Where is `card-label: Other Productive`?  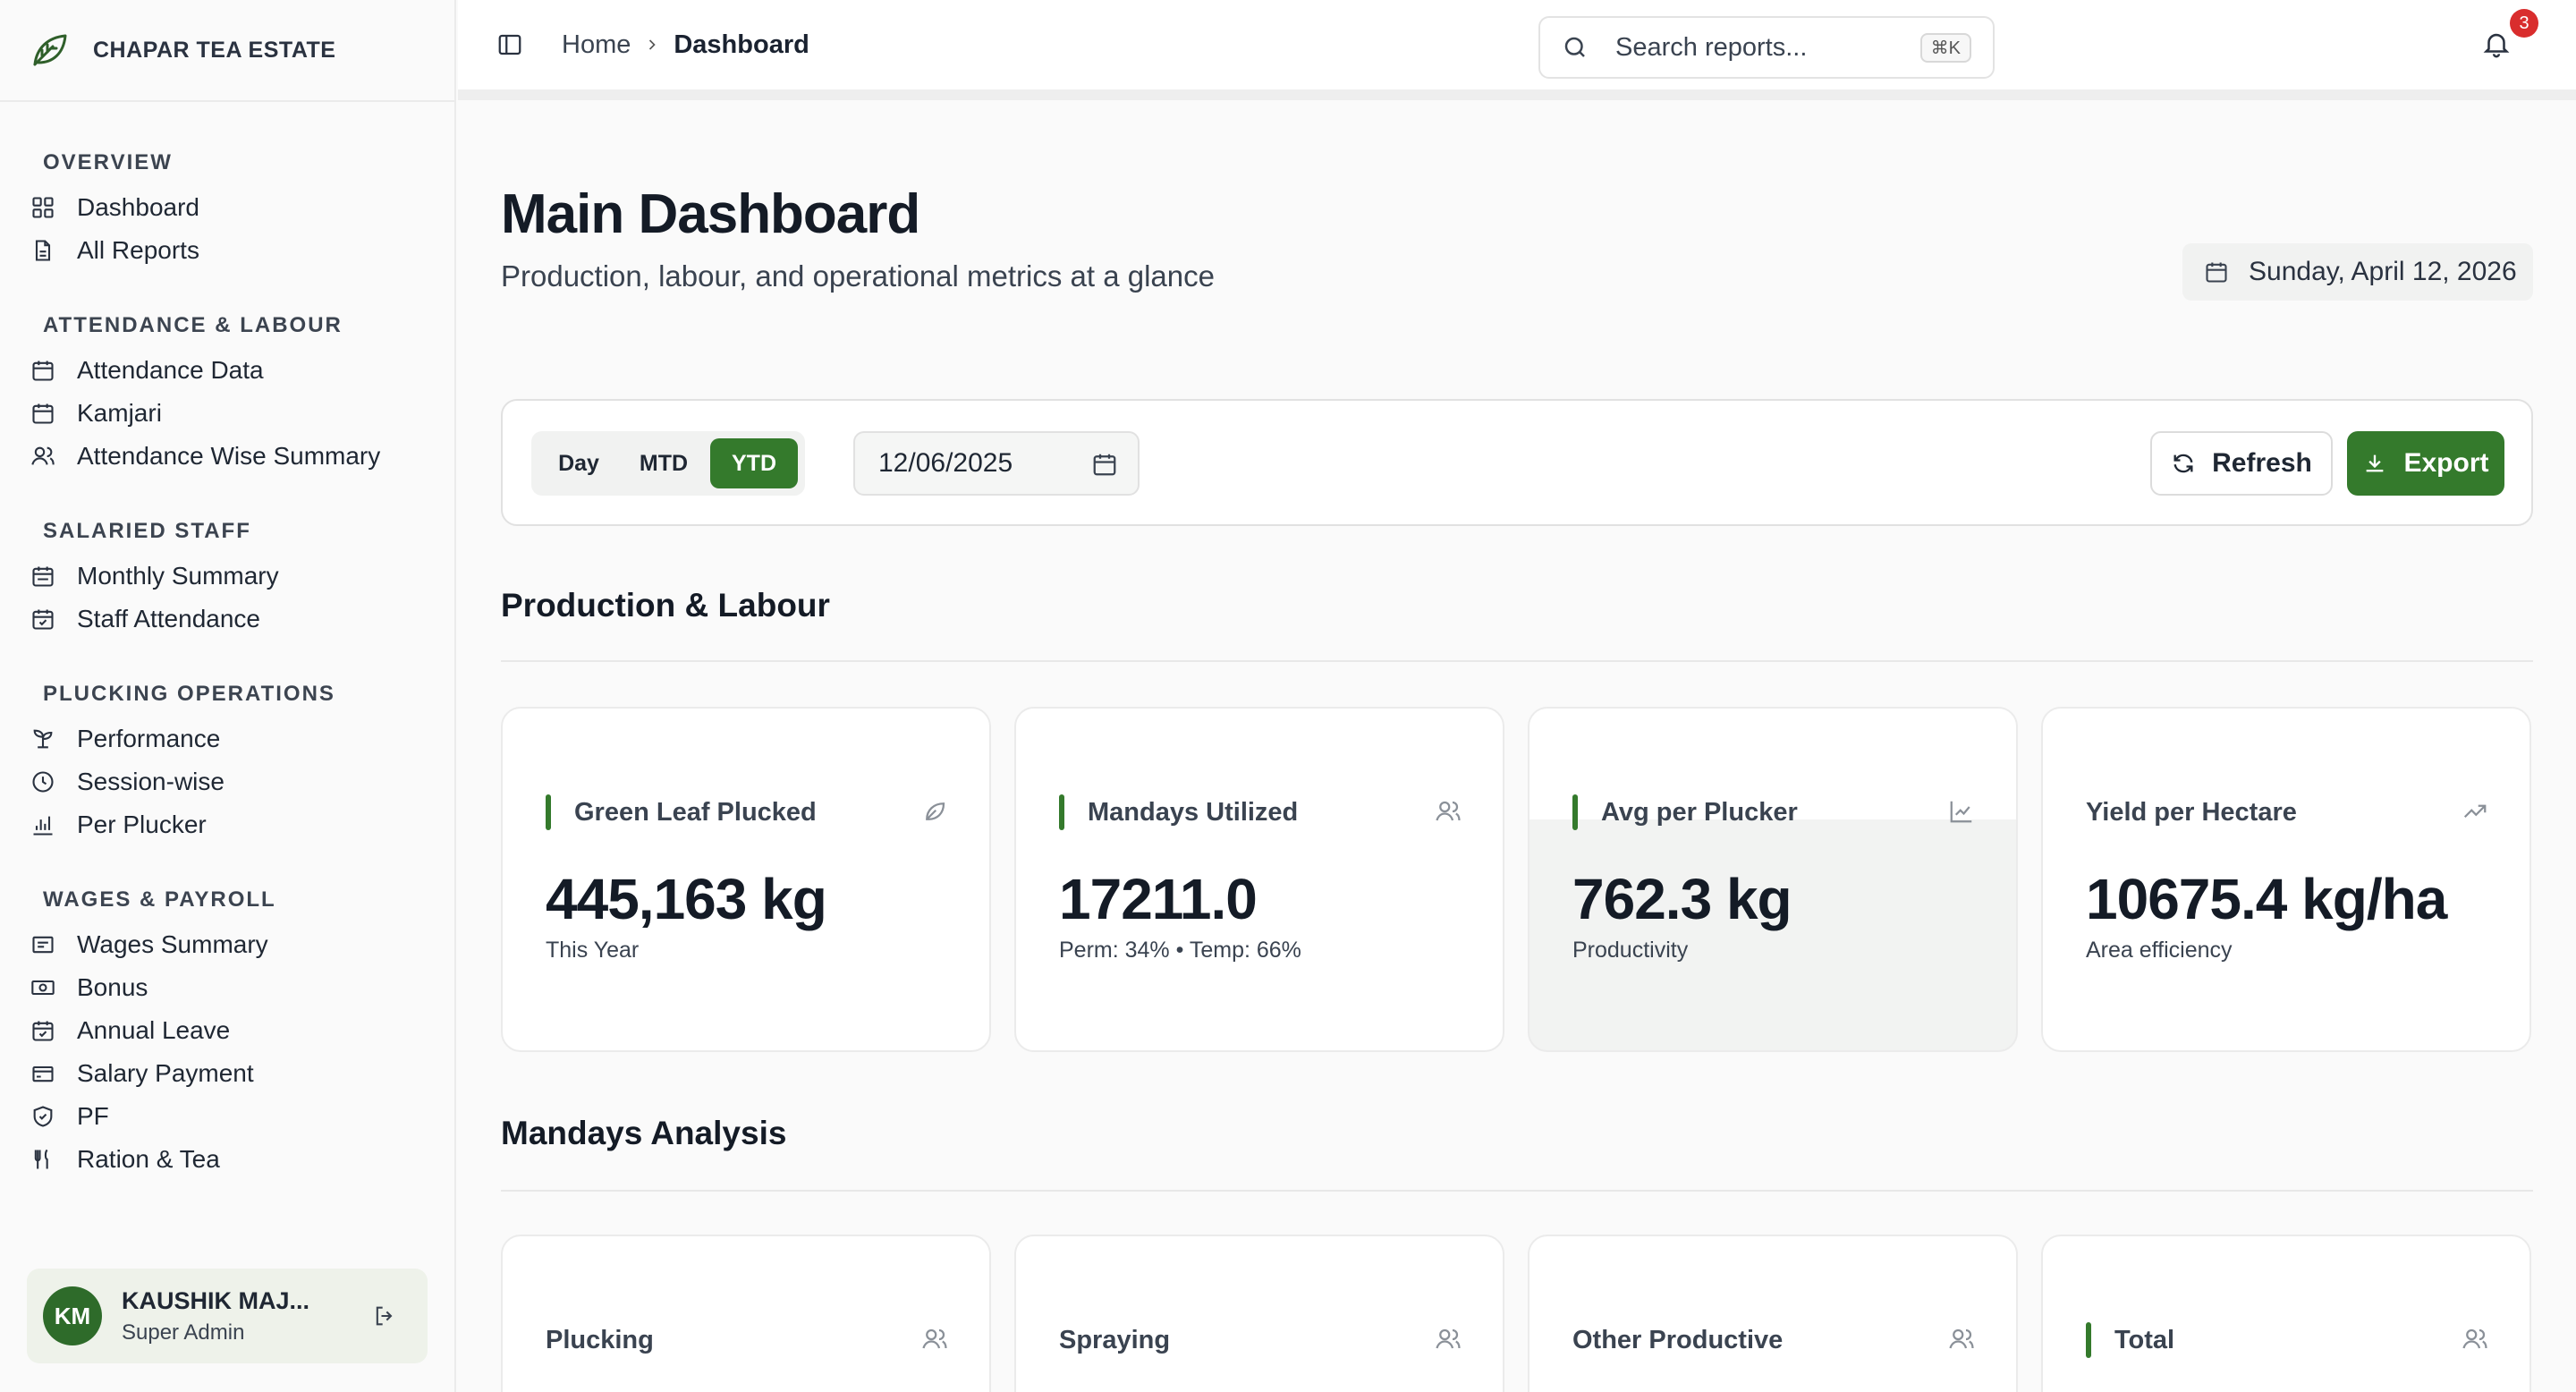 card-label: Other Productive is located at coordinates (1678, 1340).